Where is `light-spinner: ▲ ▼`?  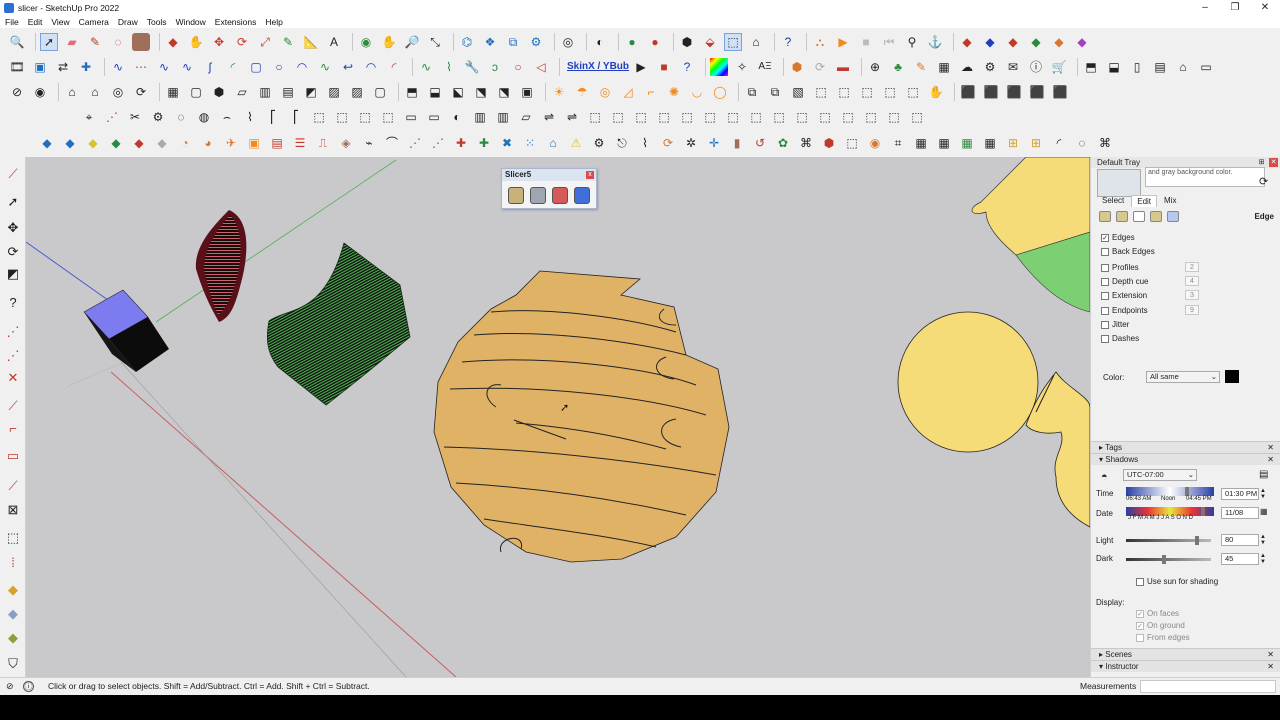
light-spinner: ▲ ▼ is located at coordinates (1263, 540).